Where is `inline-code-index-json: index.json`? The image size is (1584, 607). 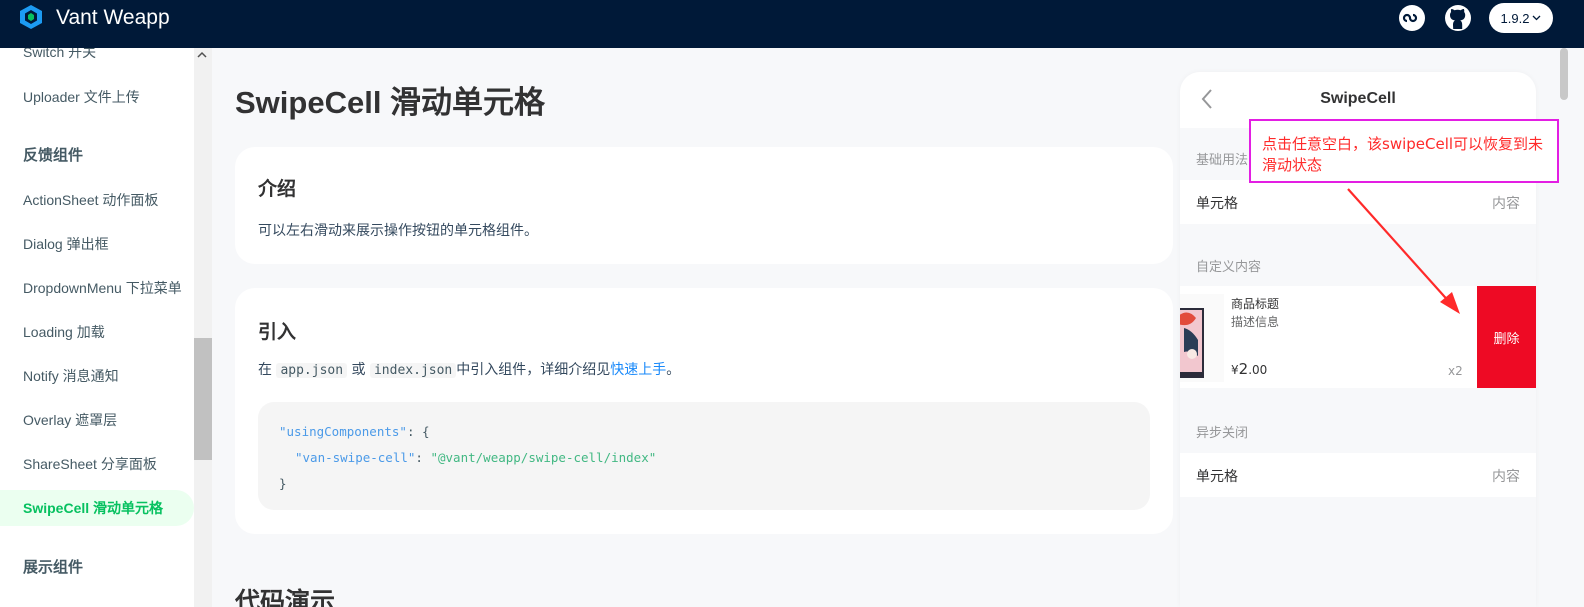 inline-code-index-json: index.json is located at coordinates (413, 370).